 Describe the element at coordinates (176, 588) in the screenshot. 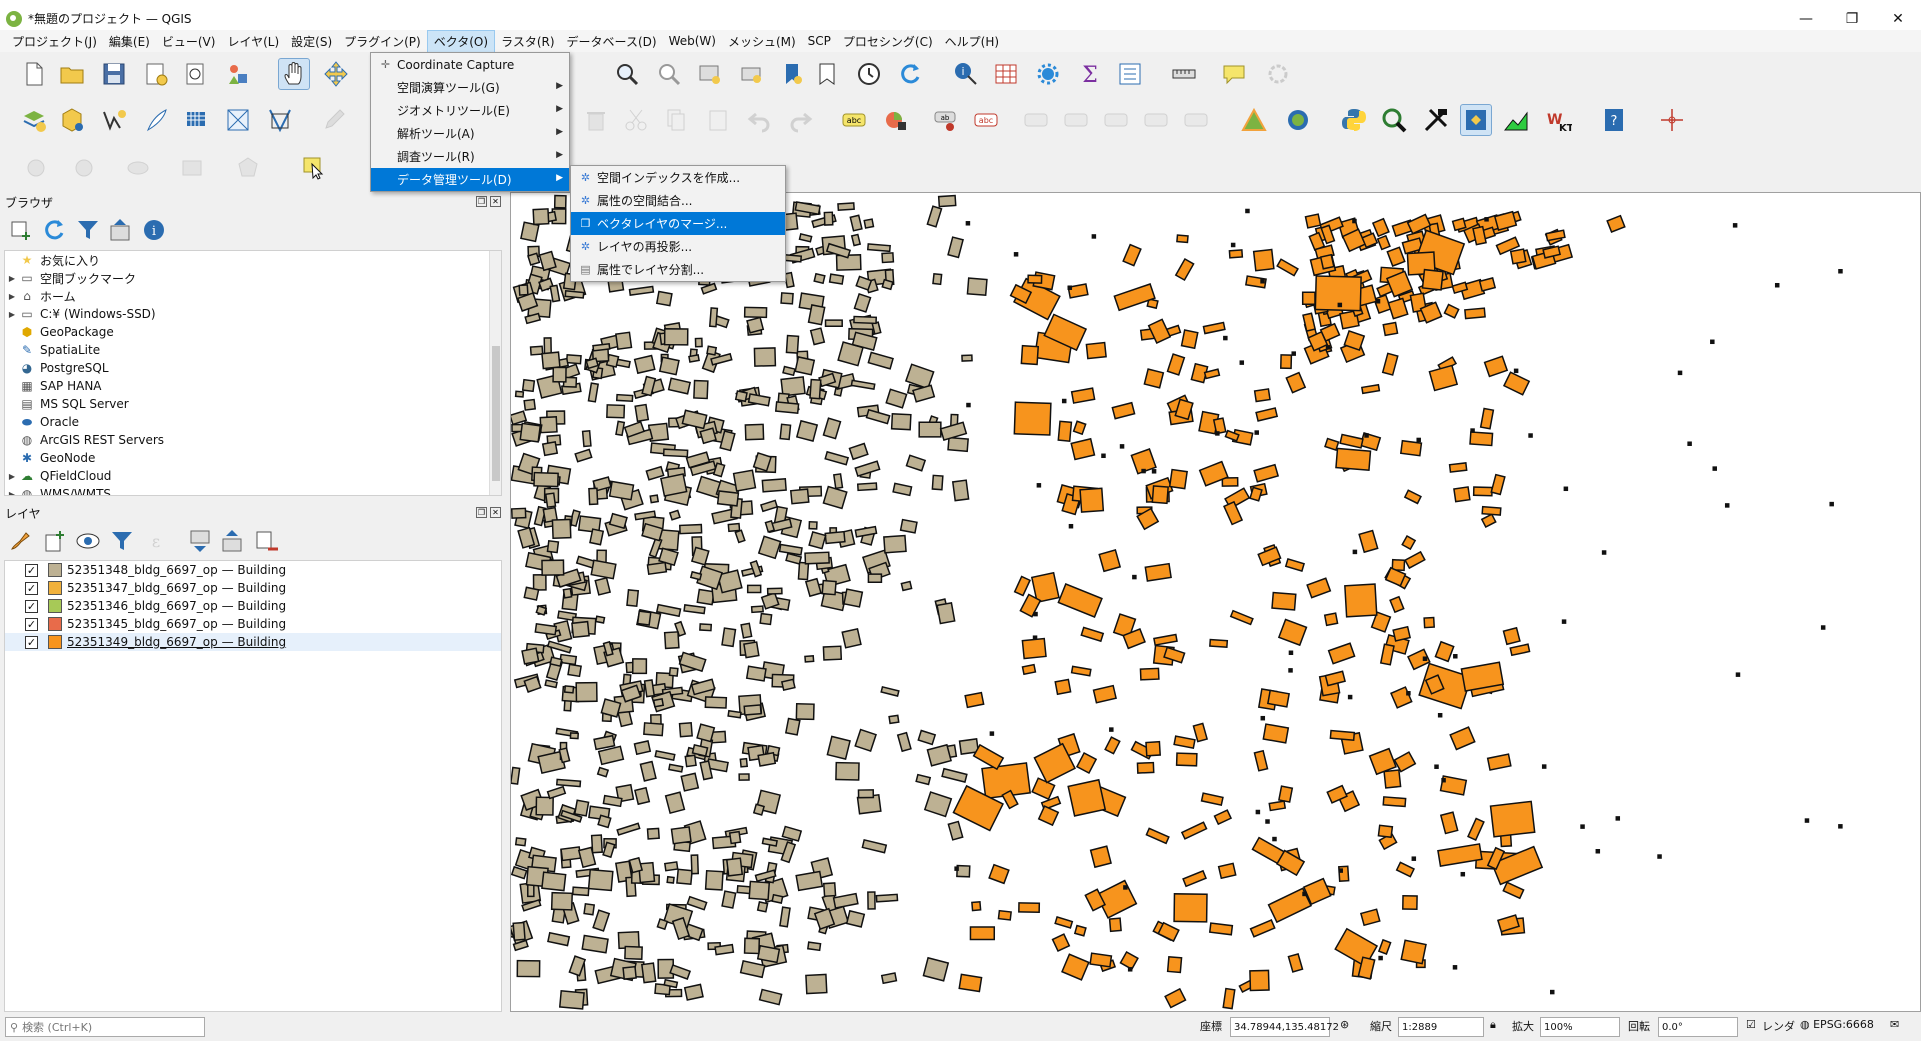

I see `layer-name: 52351347_bldg_6697_op — Building` at that location.